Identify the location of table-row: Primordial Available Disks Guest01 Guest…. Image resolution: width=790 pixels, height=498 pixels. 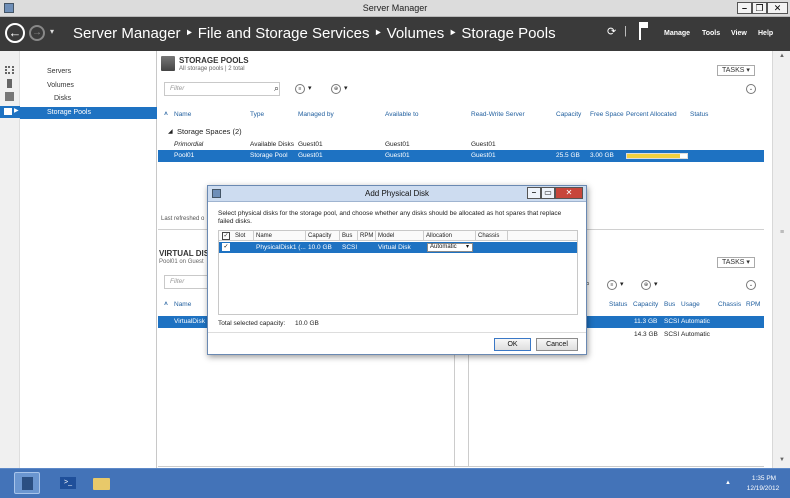
(461, 144).